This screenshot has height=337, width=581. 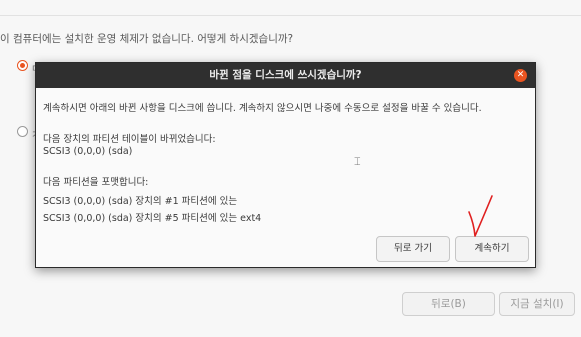 What do you see at coordinates (492, 249) in the screenshot?
I see `continue-button: 계속하기` at bounding box center [492, 249].